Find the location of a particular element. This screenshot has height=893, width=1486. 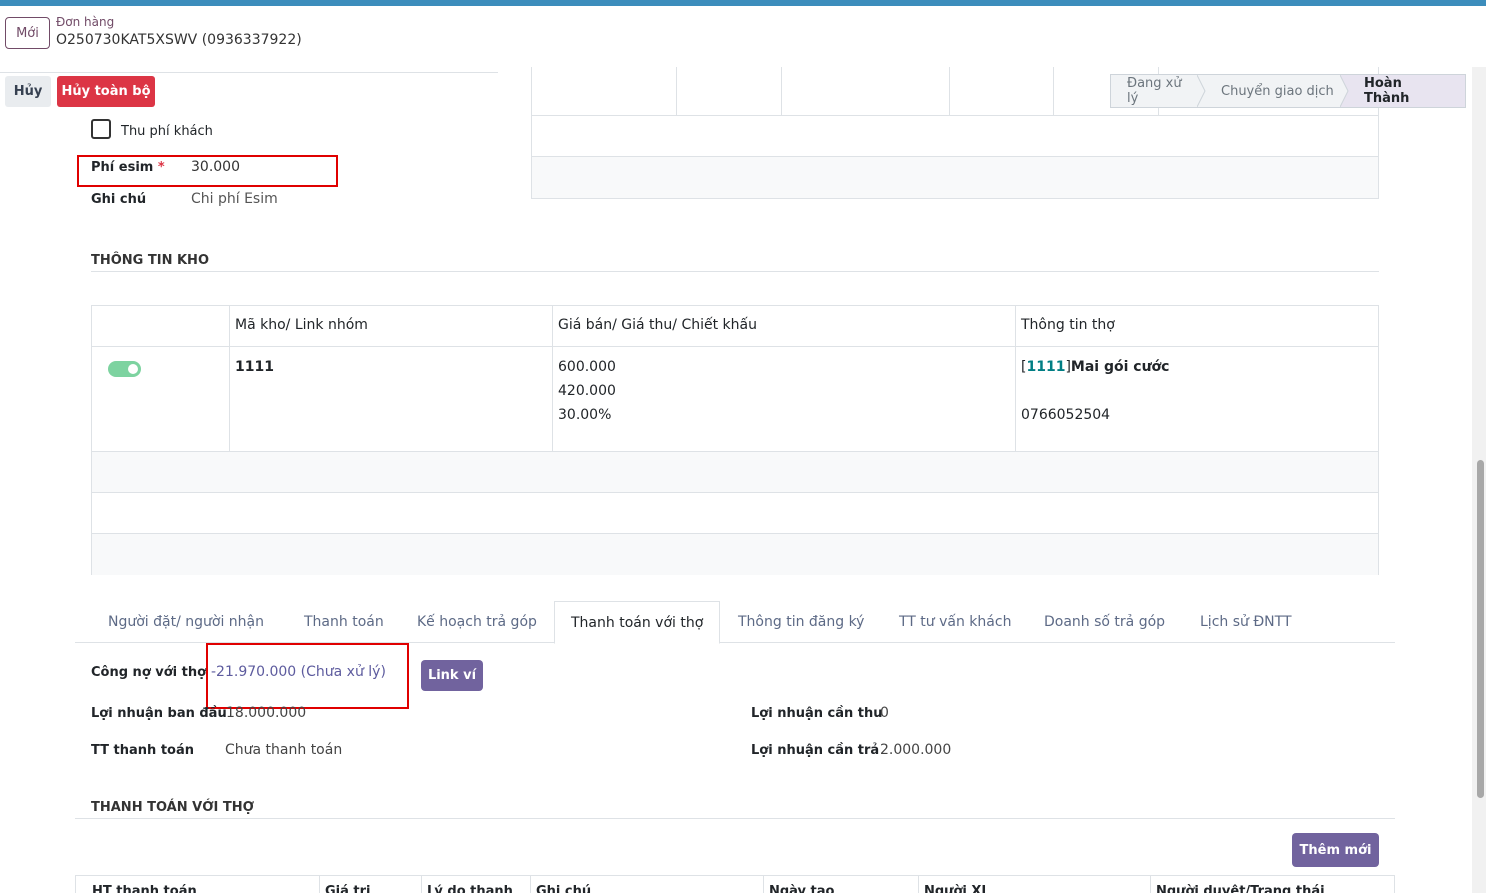

column-header: Giá bán/ Giá thu/ Chiết khấu is located at coordinates (657, 325).